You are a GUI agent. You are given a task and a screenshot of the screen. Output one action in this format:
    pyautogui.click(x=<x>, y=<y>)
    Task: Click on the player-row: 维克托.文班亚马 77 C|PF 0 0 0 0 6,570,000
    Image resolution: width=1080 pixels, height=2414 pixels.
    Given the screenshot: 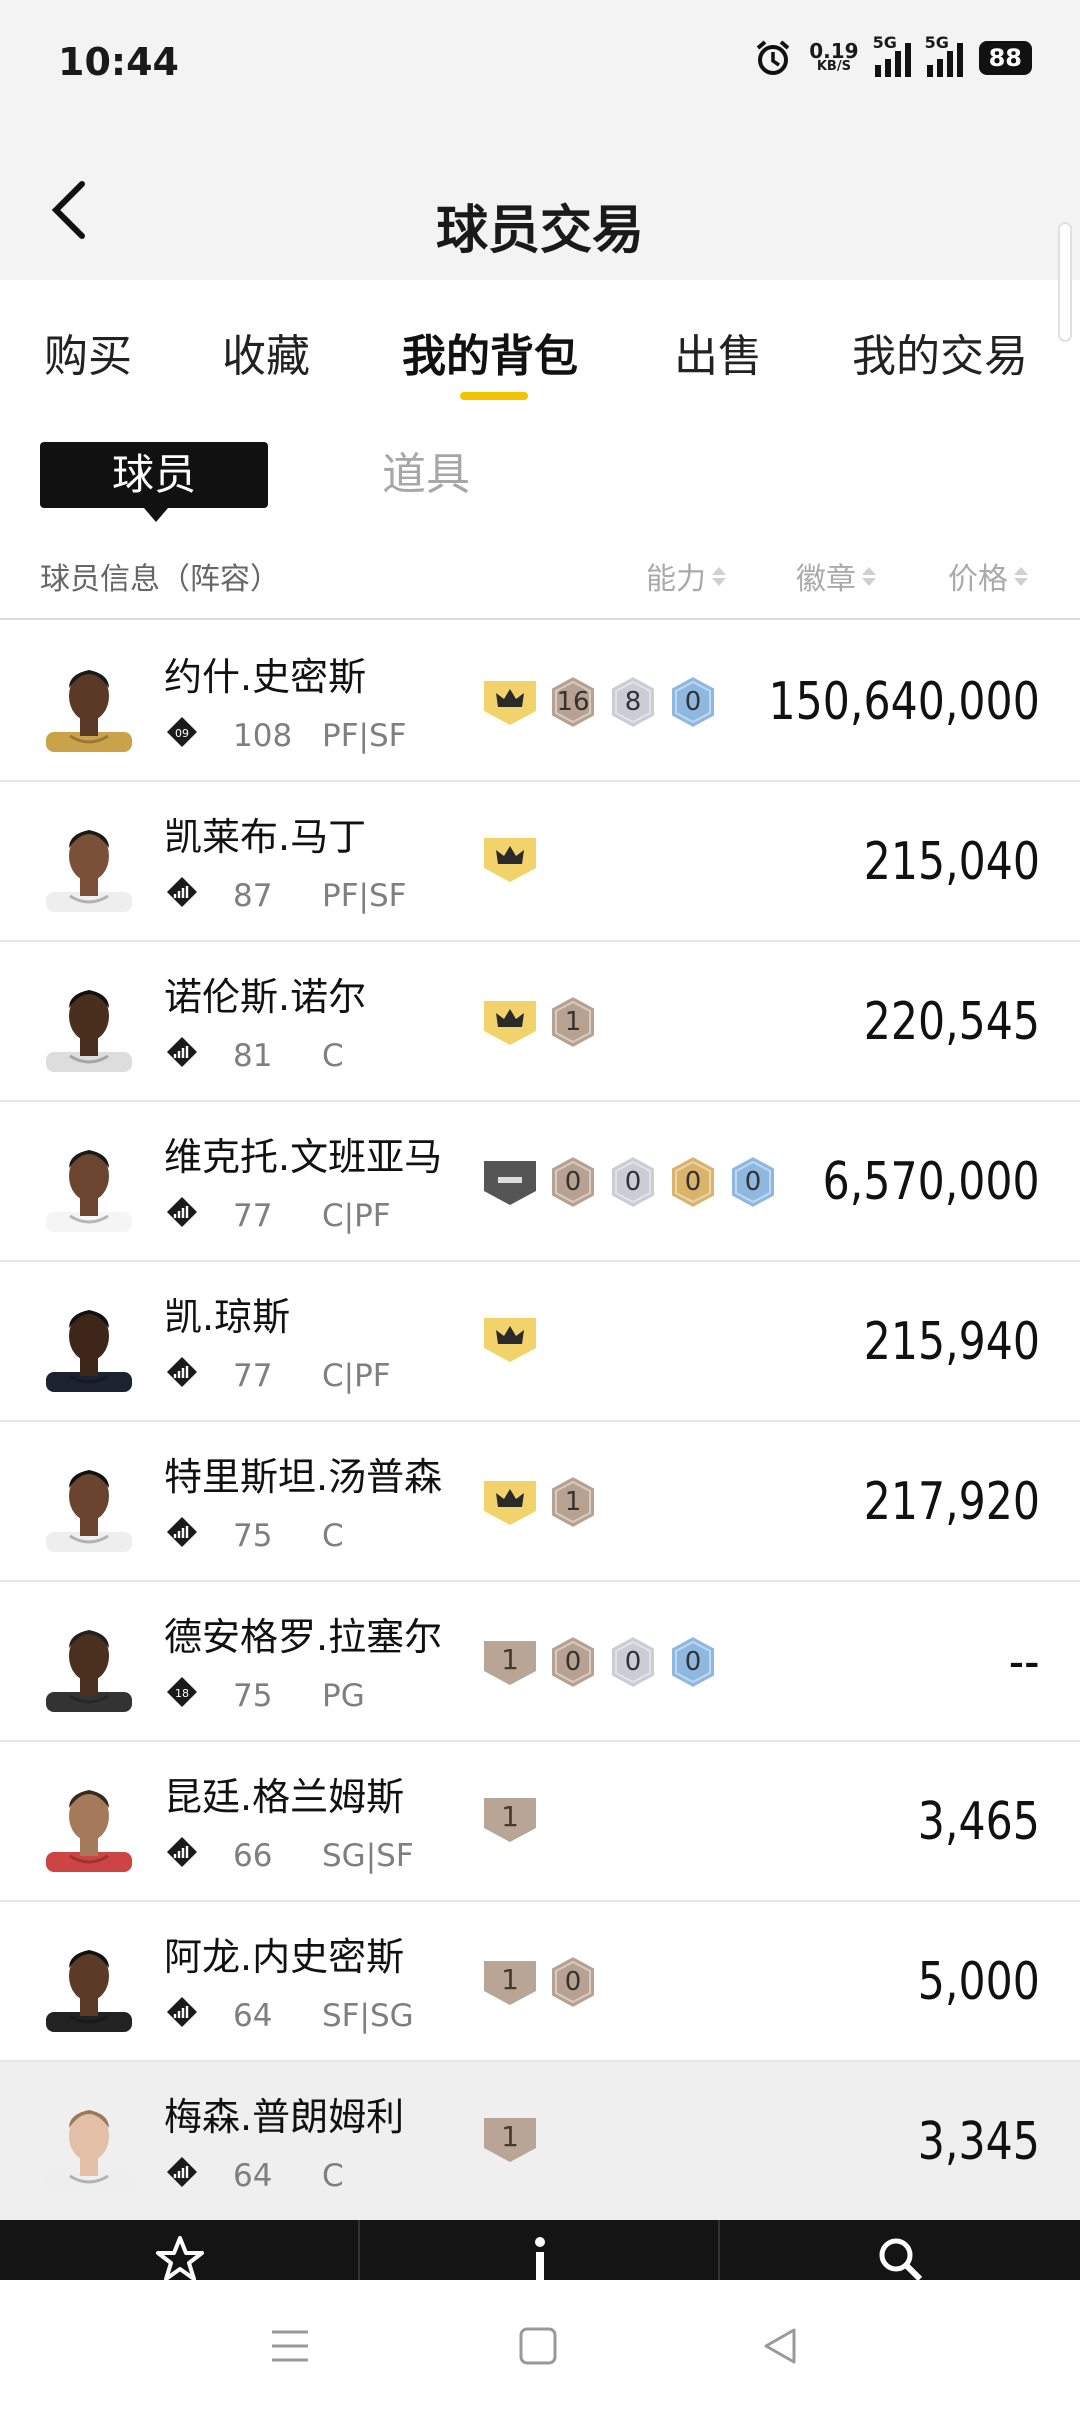 What is the action you would take?
    pyautogui.click(x=540, y=1182)
    